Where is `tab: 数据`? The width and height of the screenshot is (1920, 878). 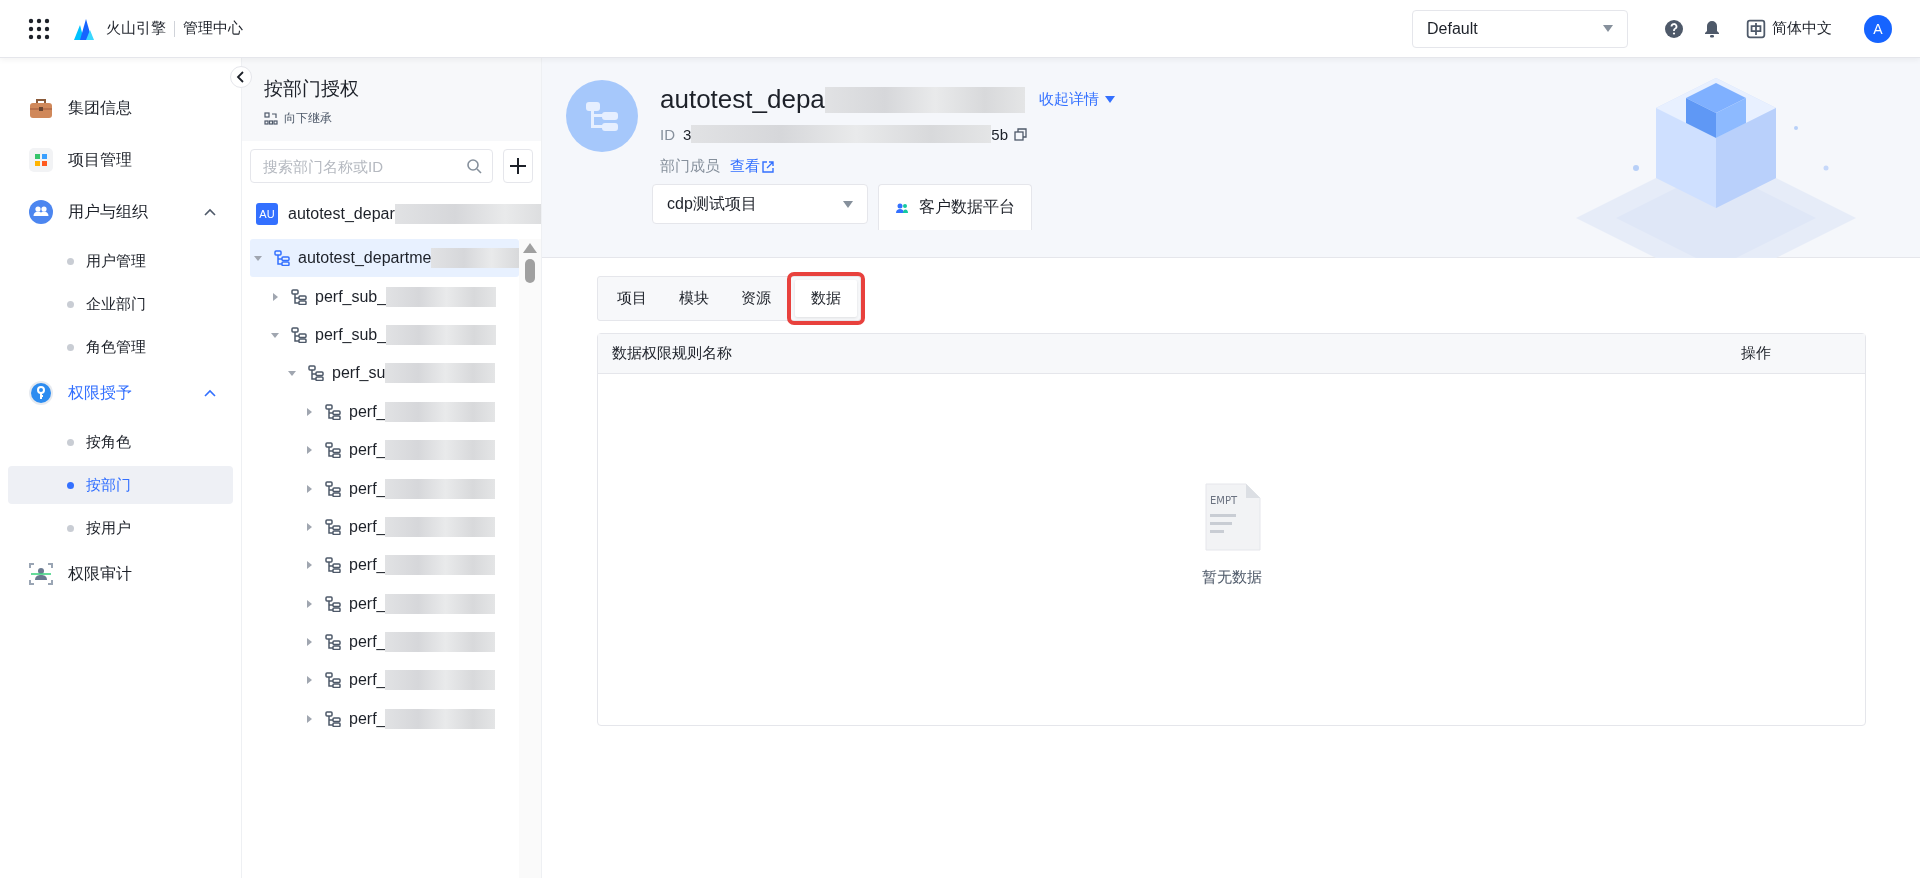
tab: 数据 is located at coordinates (826, 298).